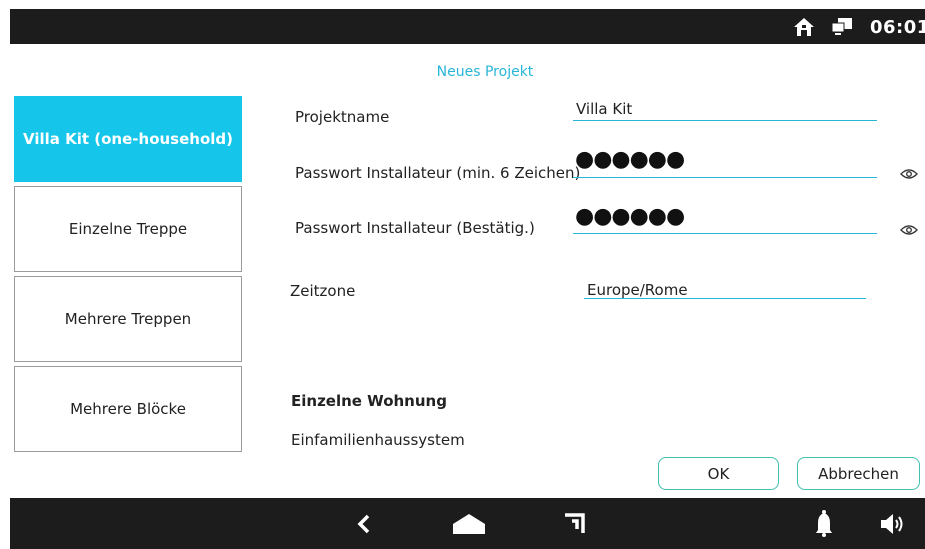 The image size is (925, 549). What do you see at coordinates (438, 173) in the screenshot?
I see `password-label: Passwort Installateur (min. 6 Zeichen)` at bounding box center [438, 173].